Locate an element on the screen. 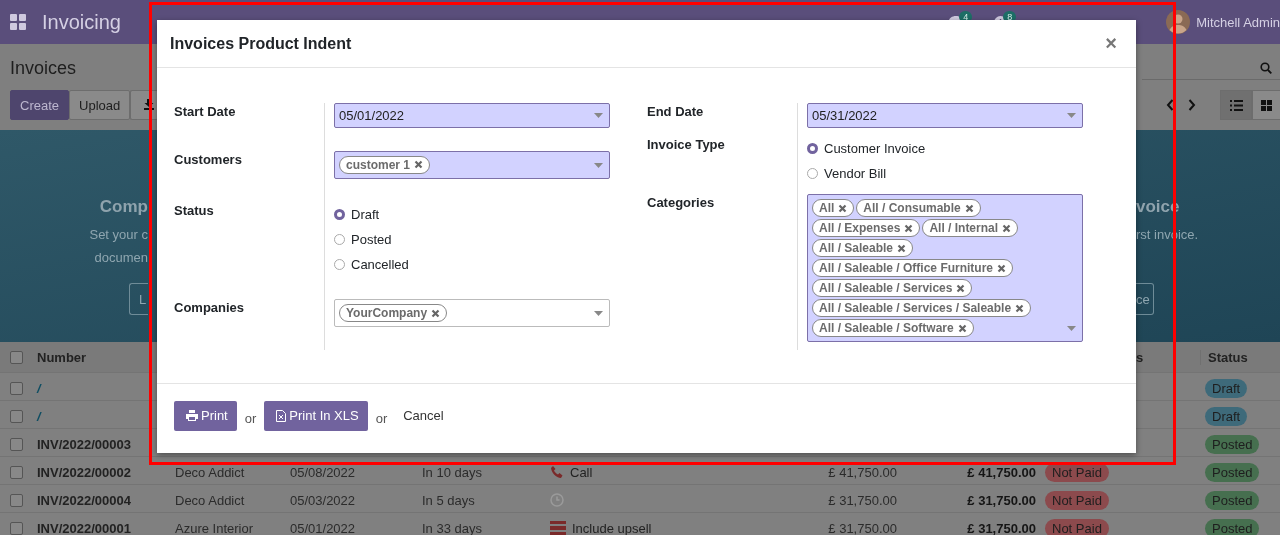 The width and height of the screenshot is (1280, 535). avatar-icon is located at coordinates (1178, 22).